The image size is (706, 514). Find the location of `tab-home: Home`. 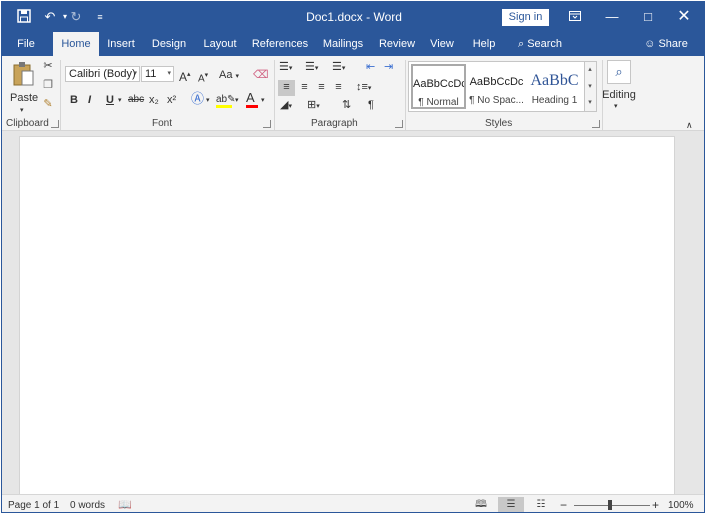

tab-home: Home is located at coordinates (76, 44).